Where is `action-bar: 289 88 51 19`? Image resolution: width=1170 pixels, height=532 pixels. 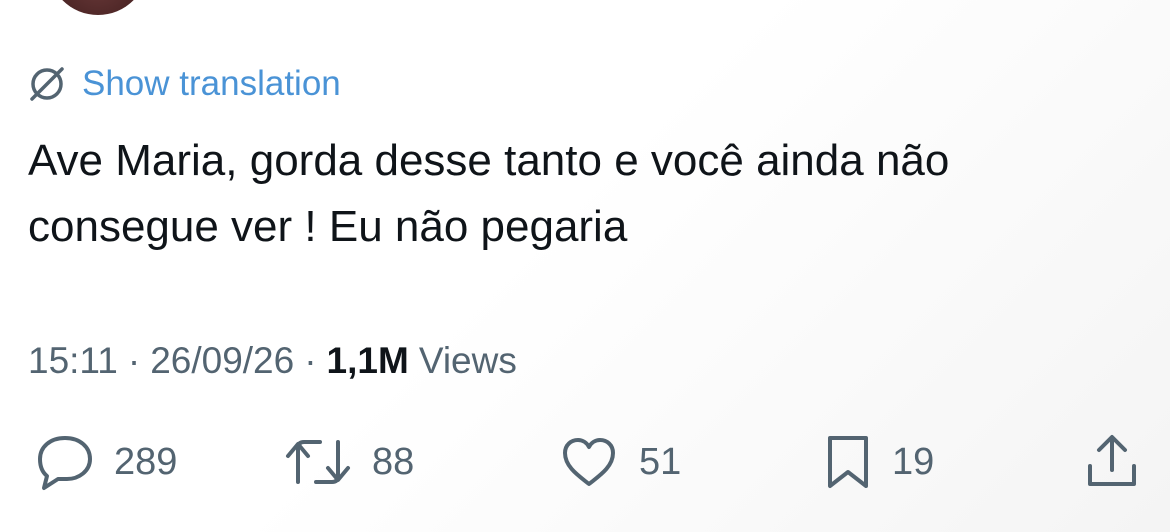
action-bar: 289 88 51 19 is located at coordinates (585, 462).